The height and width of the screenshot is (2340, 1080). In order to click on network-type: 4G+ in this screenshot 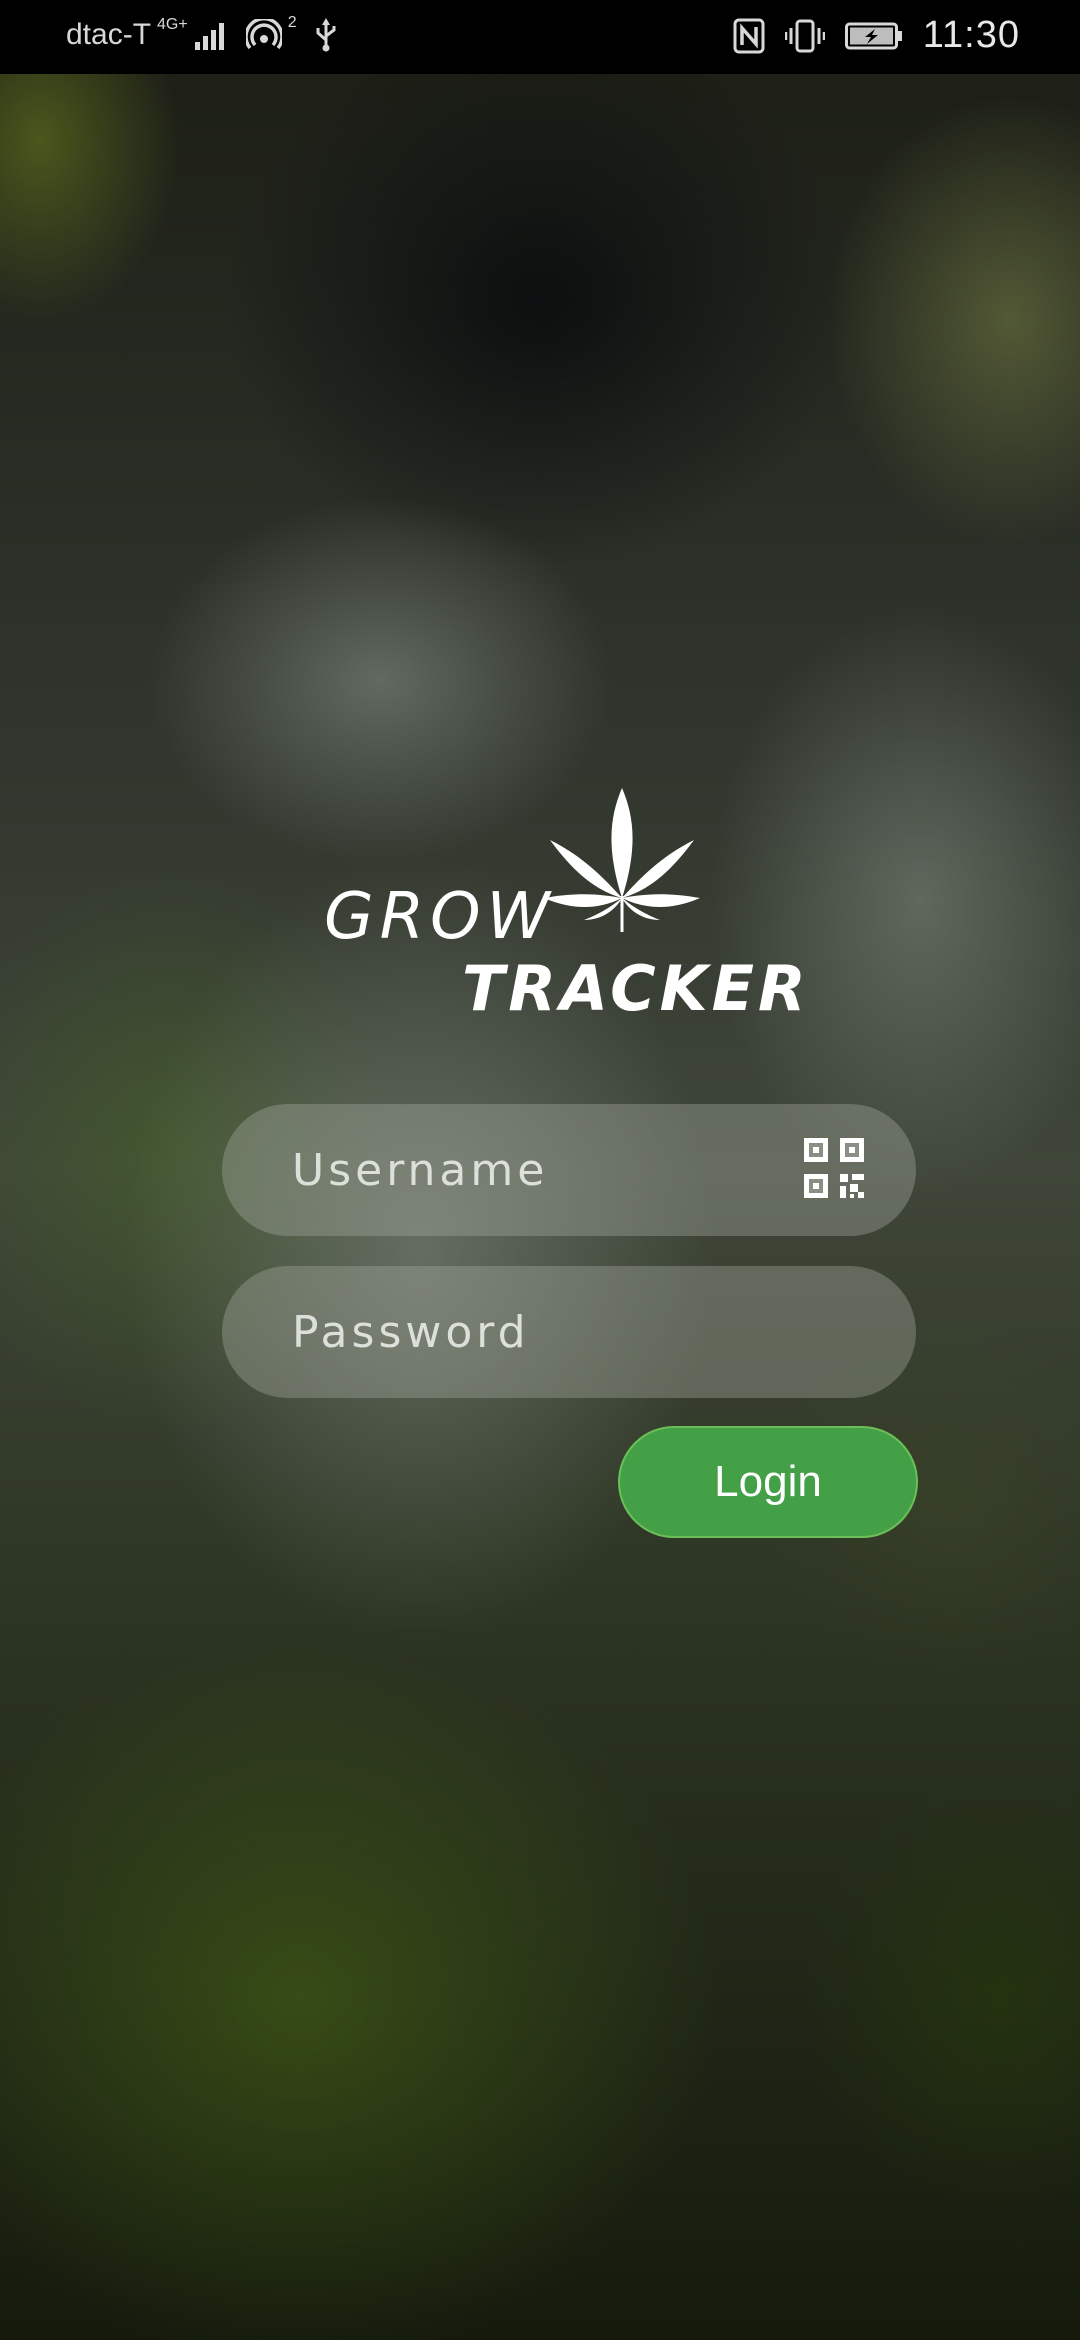, I will do `click(172, 24)`.